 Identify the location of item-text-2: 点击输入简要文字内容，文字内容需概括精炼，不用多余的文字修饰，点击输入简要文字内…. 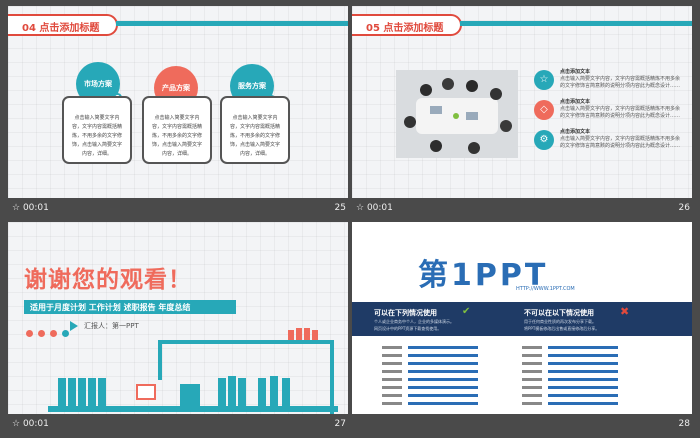
(177, 136).